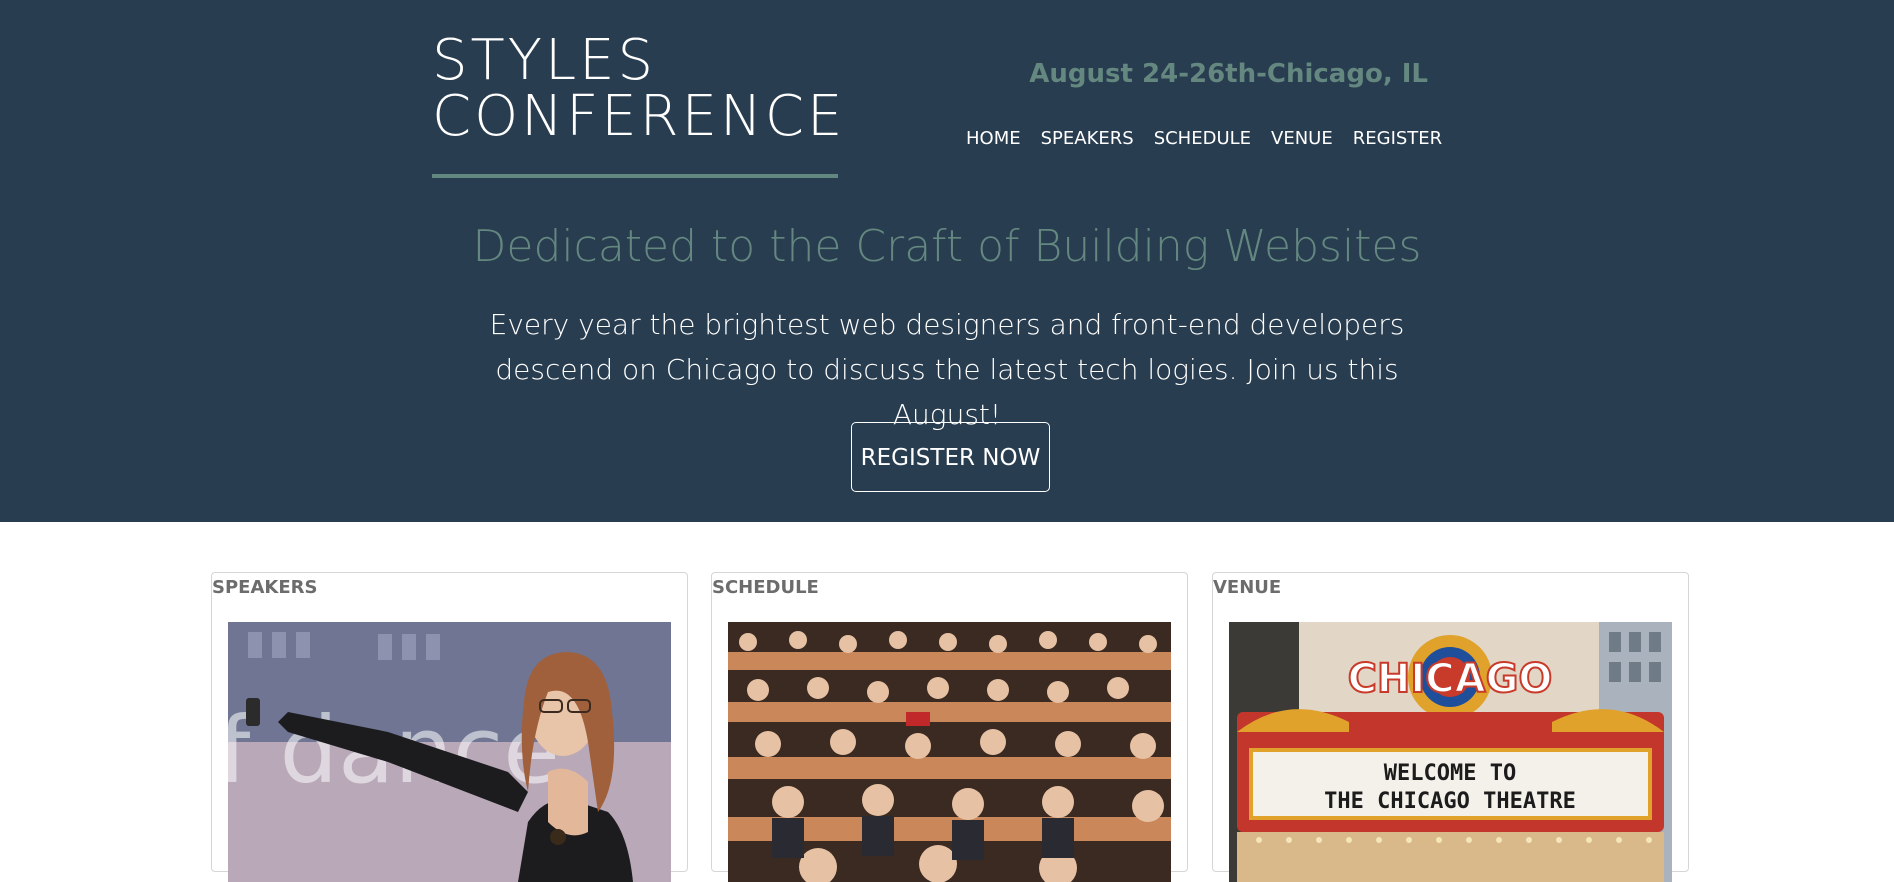 This screenshot has width=1894, height=882. What do you see at coordinates (1087, 139) in the screenshot?
I see `nav-speakers: SPEAKERS` at bounding box center [1087, 139].